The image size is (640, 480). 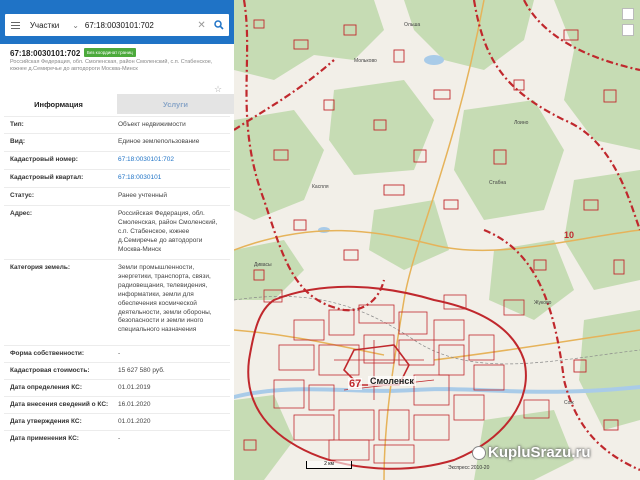 What do you see at coordinates (142, 195) in the screenshot?
I see `row-value: Ранее учтенный` at bounding box center [142, 195].